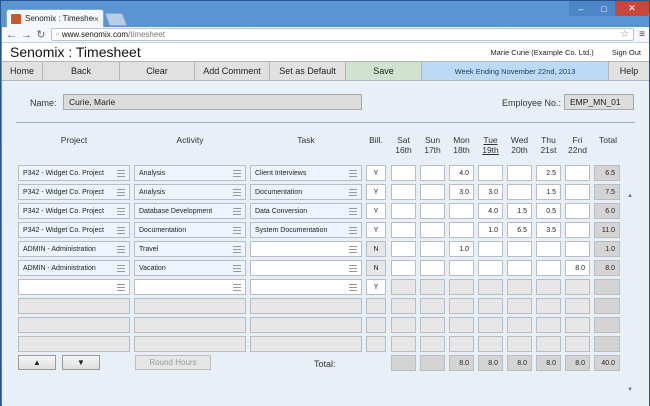 The height and width of the screenshot is (406, 650). Describe the element at coordinates (190, 249) in the screenshot. I see `row-activity-select: Travel` at that location.